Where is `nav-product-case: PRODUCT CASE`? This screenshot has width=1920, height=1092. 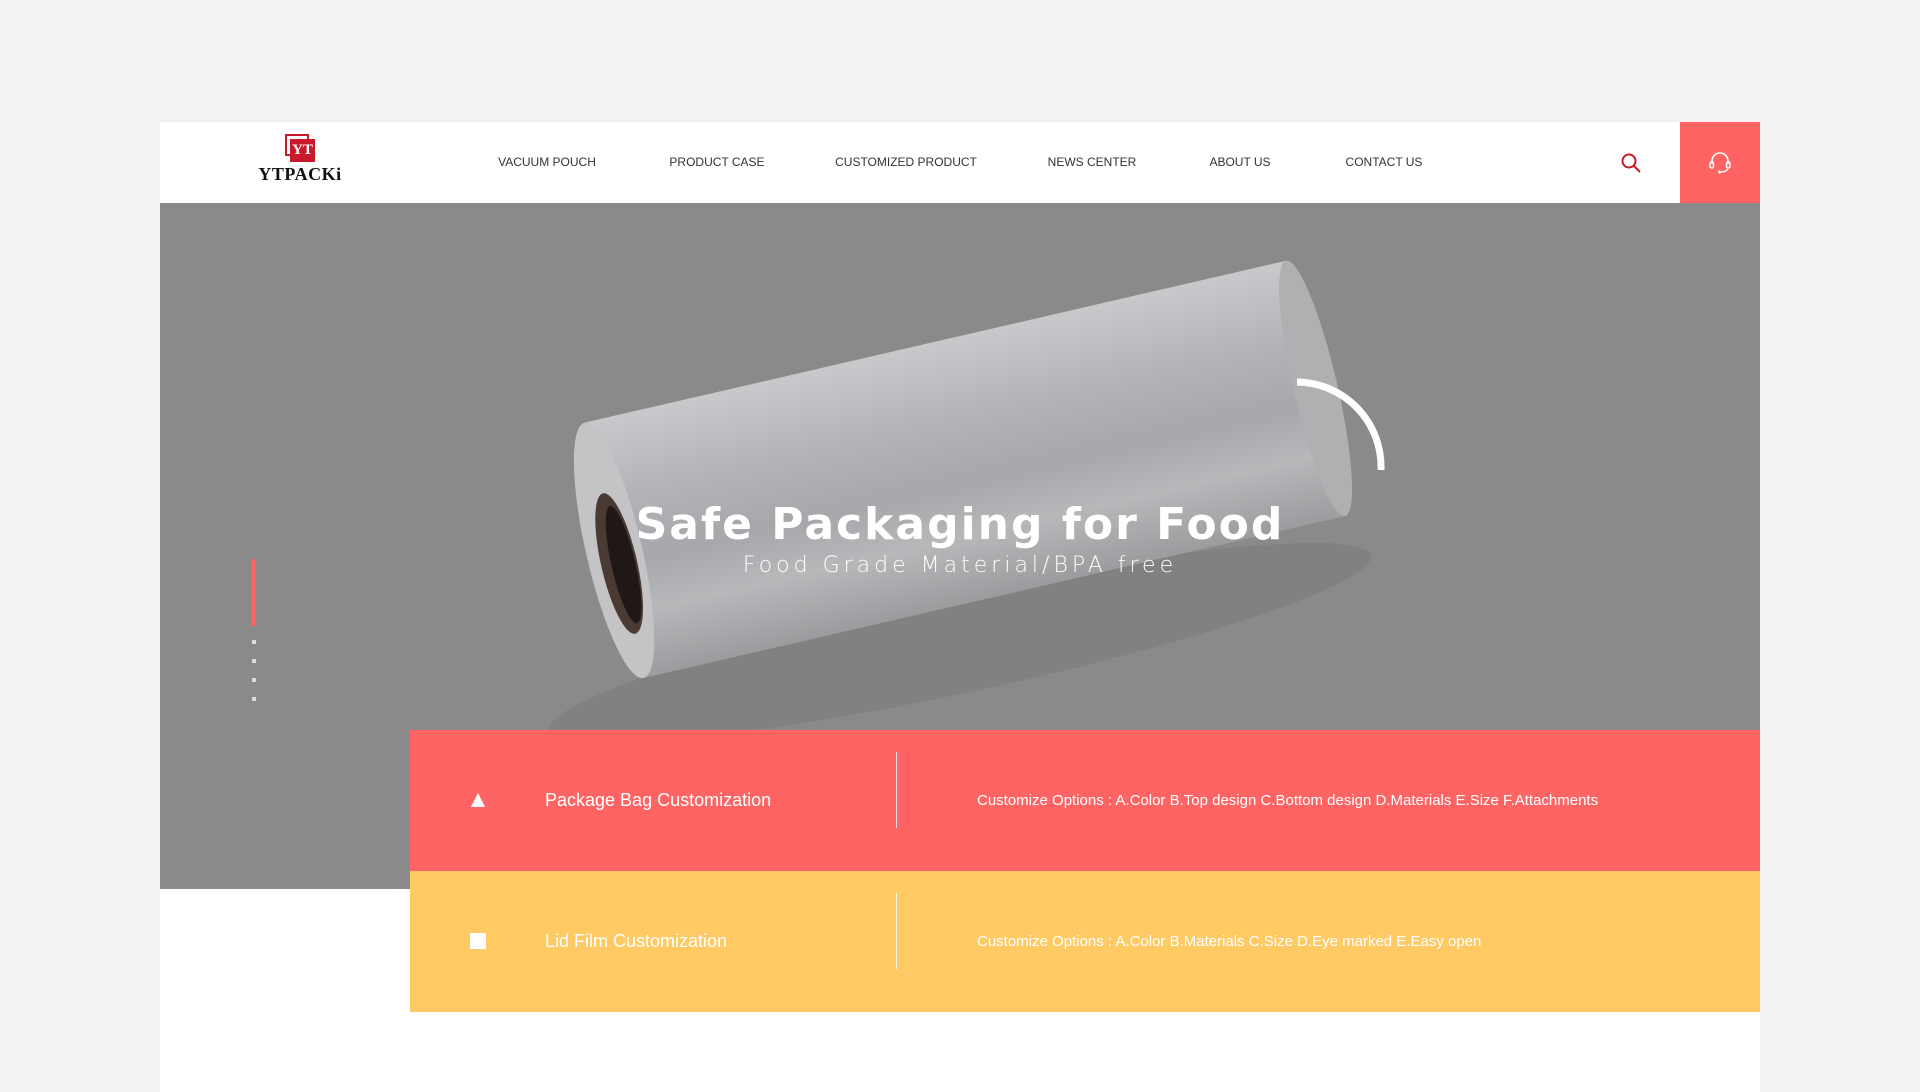
nav-product-case: PRODUCT CASE is located at coordinates (716, 162).